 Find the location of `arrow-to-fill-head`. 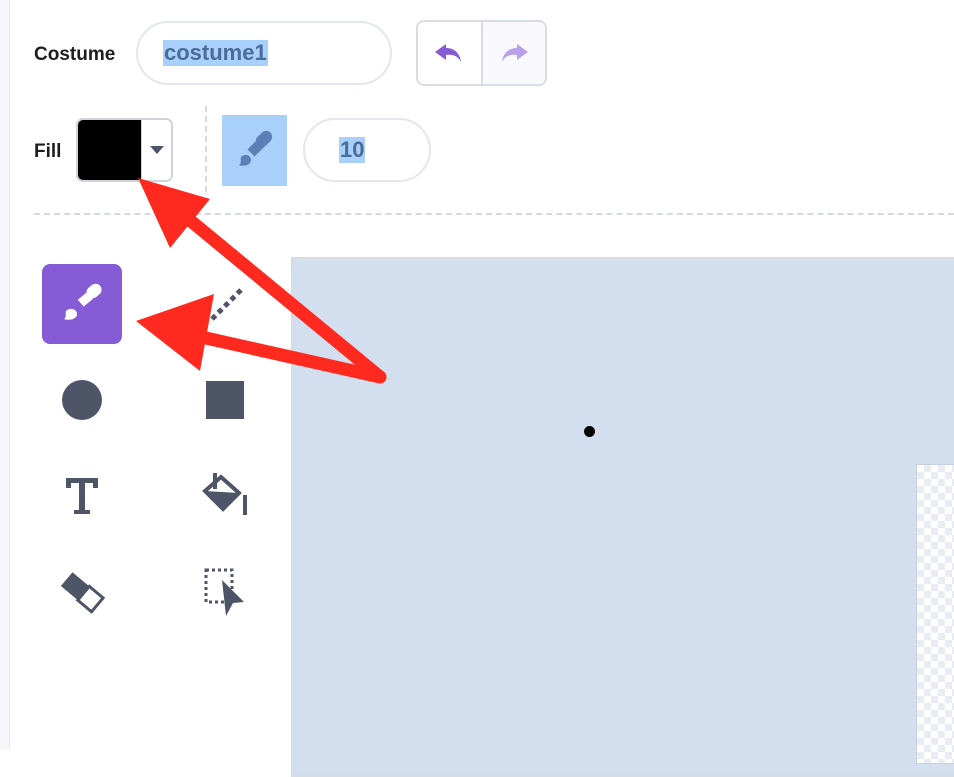

arrow-to-fill-head is located at coordinates (174, 213).